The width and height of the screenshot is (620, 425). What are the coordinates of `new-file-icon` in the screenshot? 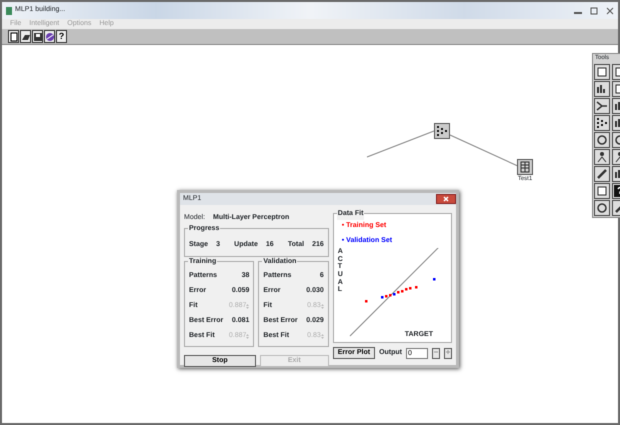 It's located at (13, 37).